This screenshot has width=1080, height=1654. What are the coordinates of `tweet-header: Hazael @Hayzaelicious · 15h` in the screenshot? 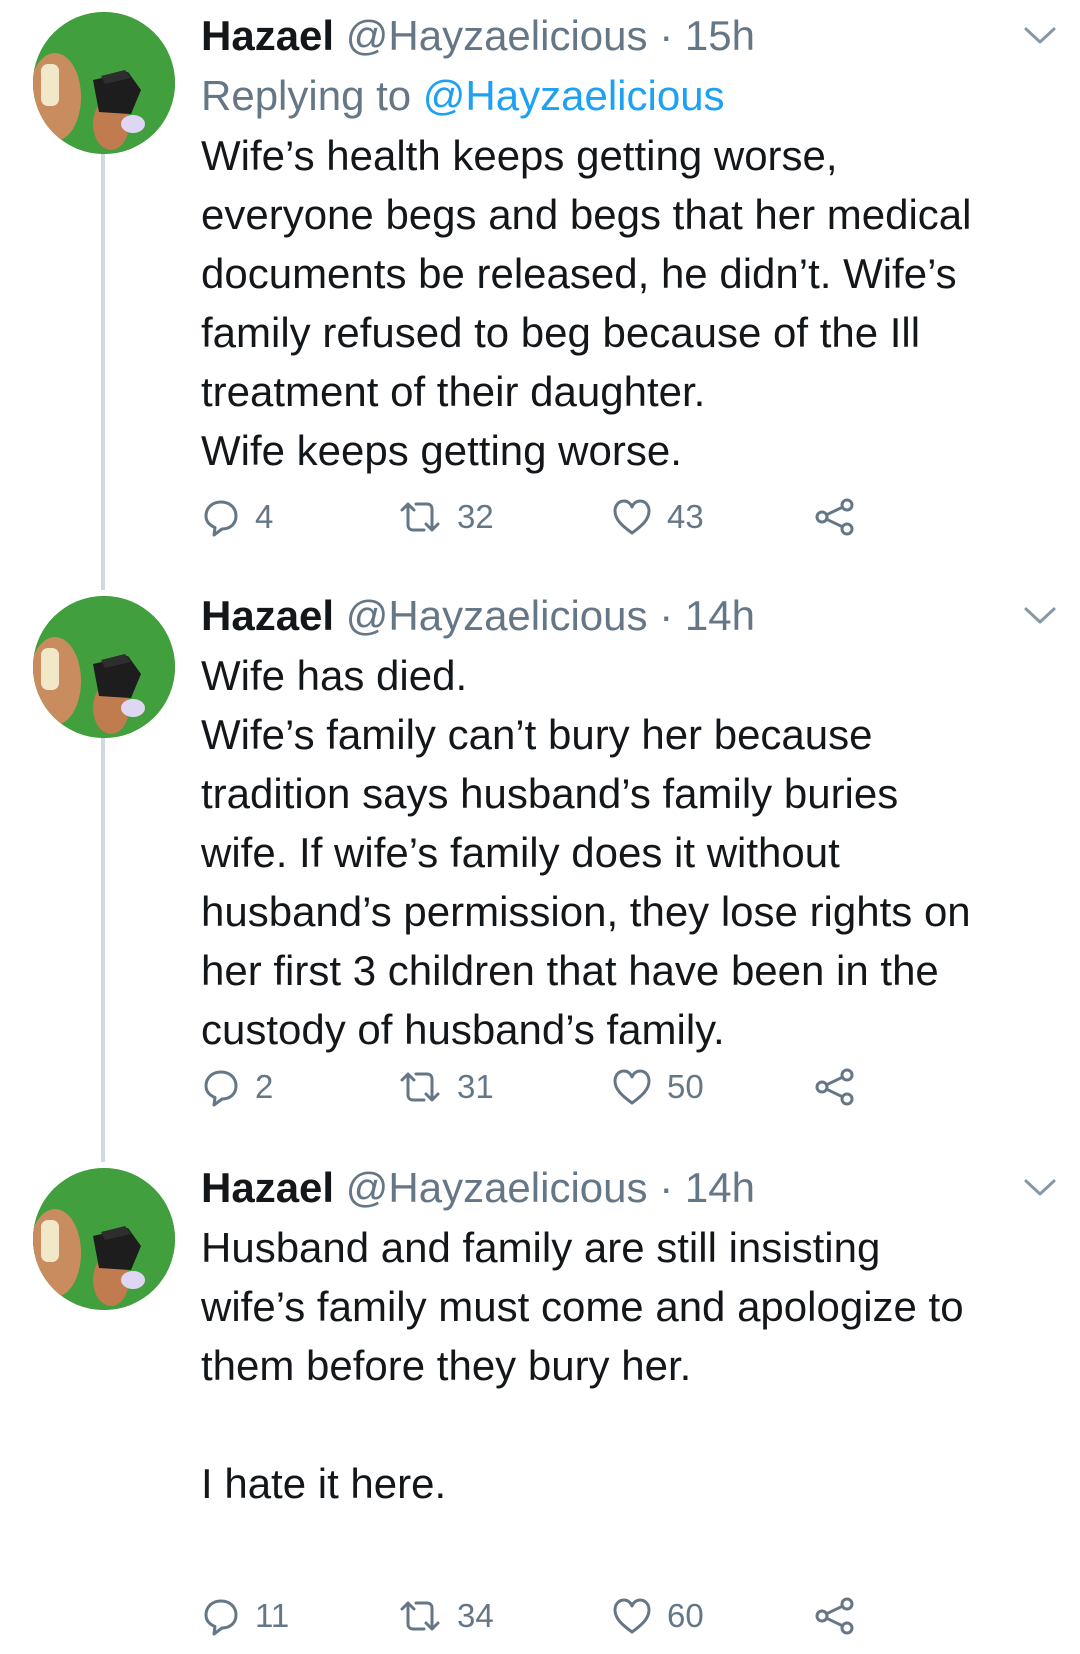 It's located at (630, 36).